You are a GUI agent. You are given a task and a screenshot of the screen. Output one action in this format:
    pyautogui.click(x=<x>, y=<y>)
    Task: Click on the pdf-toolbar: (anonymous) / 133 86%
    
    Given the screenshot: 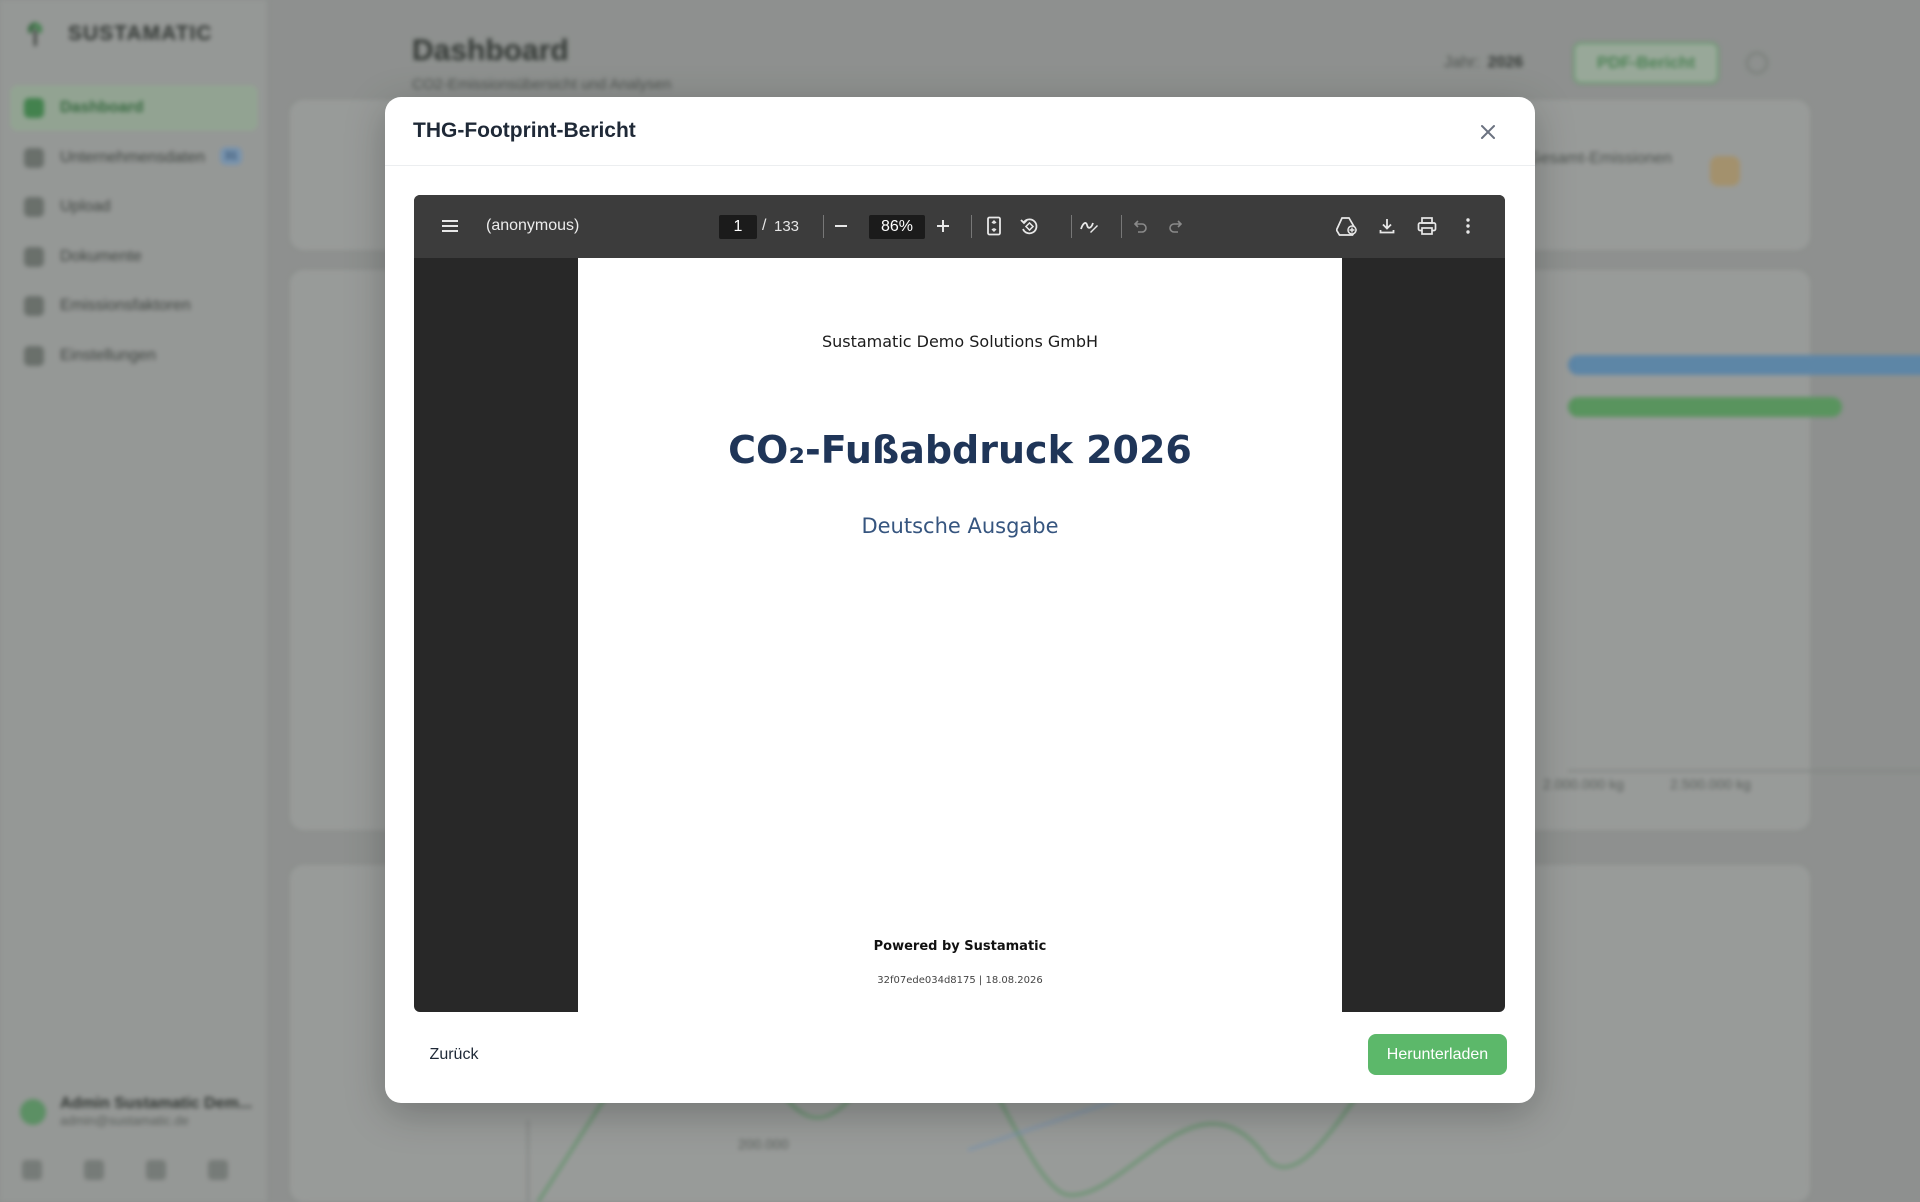 What is the action you would take?
    pyautogui.click(x=959, y=226)
    